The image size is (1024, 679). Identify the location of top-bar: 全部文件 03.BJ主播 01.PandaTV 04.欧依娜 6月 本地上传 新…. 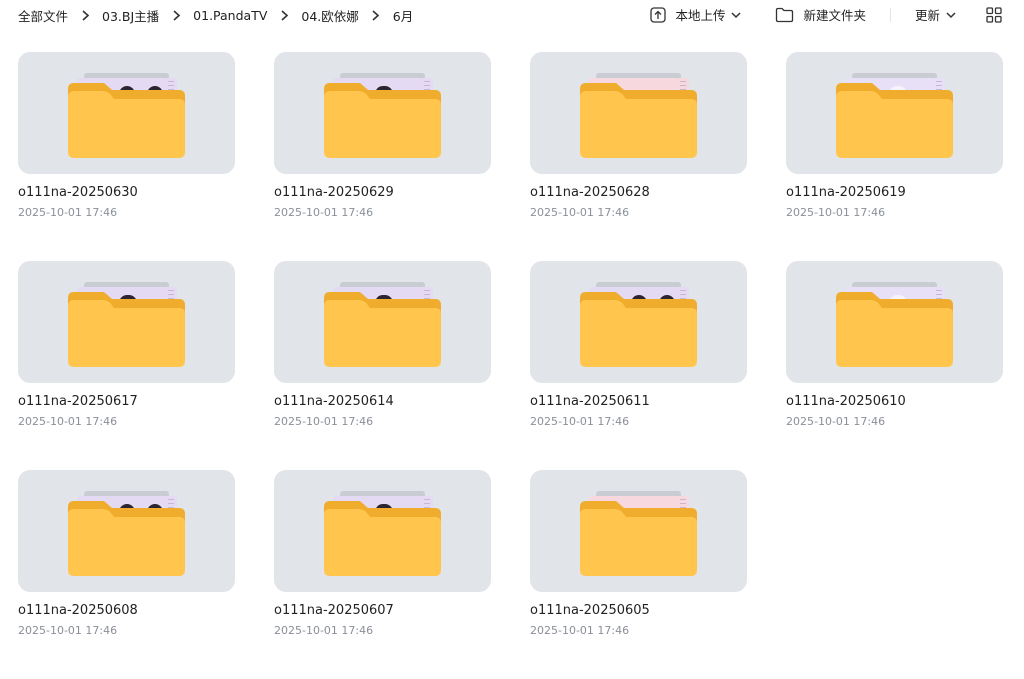
(512, 16).